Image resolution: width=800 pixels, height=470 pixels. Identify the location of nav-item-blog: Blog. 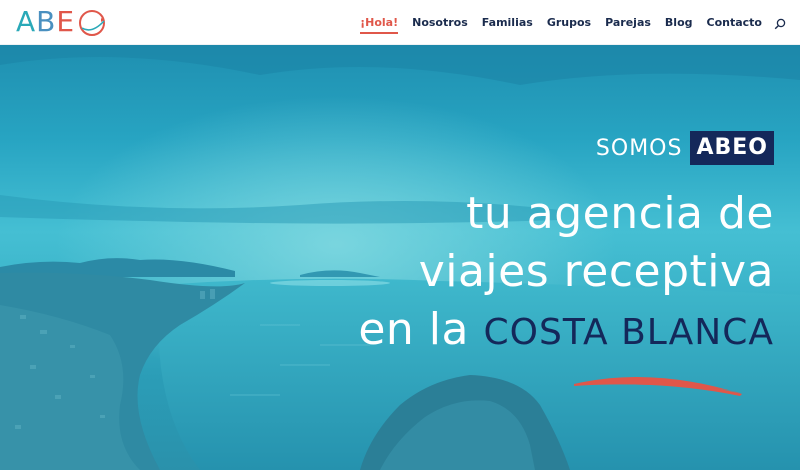
(679, 22).